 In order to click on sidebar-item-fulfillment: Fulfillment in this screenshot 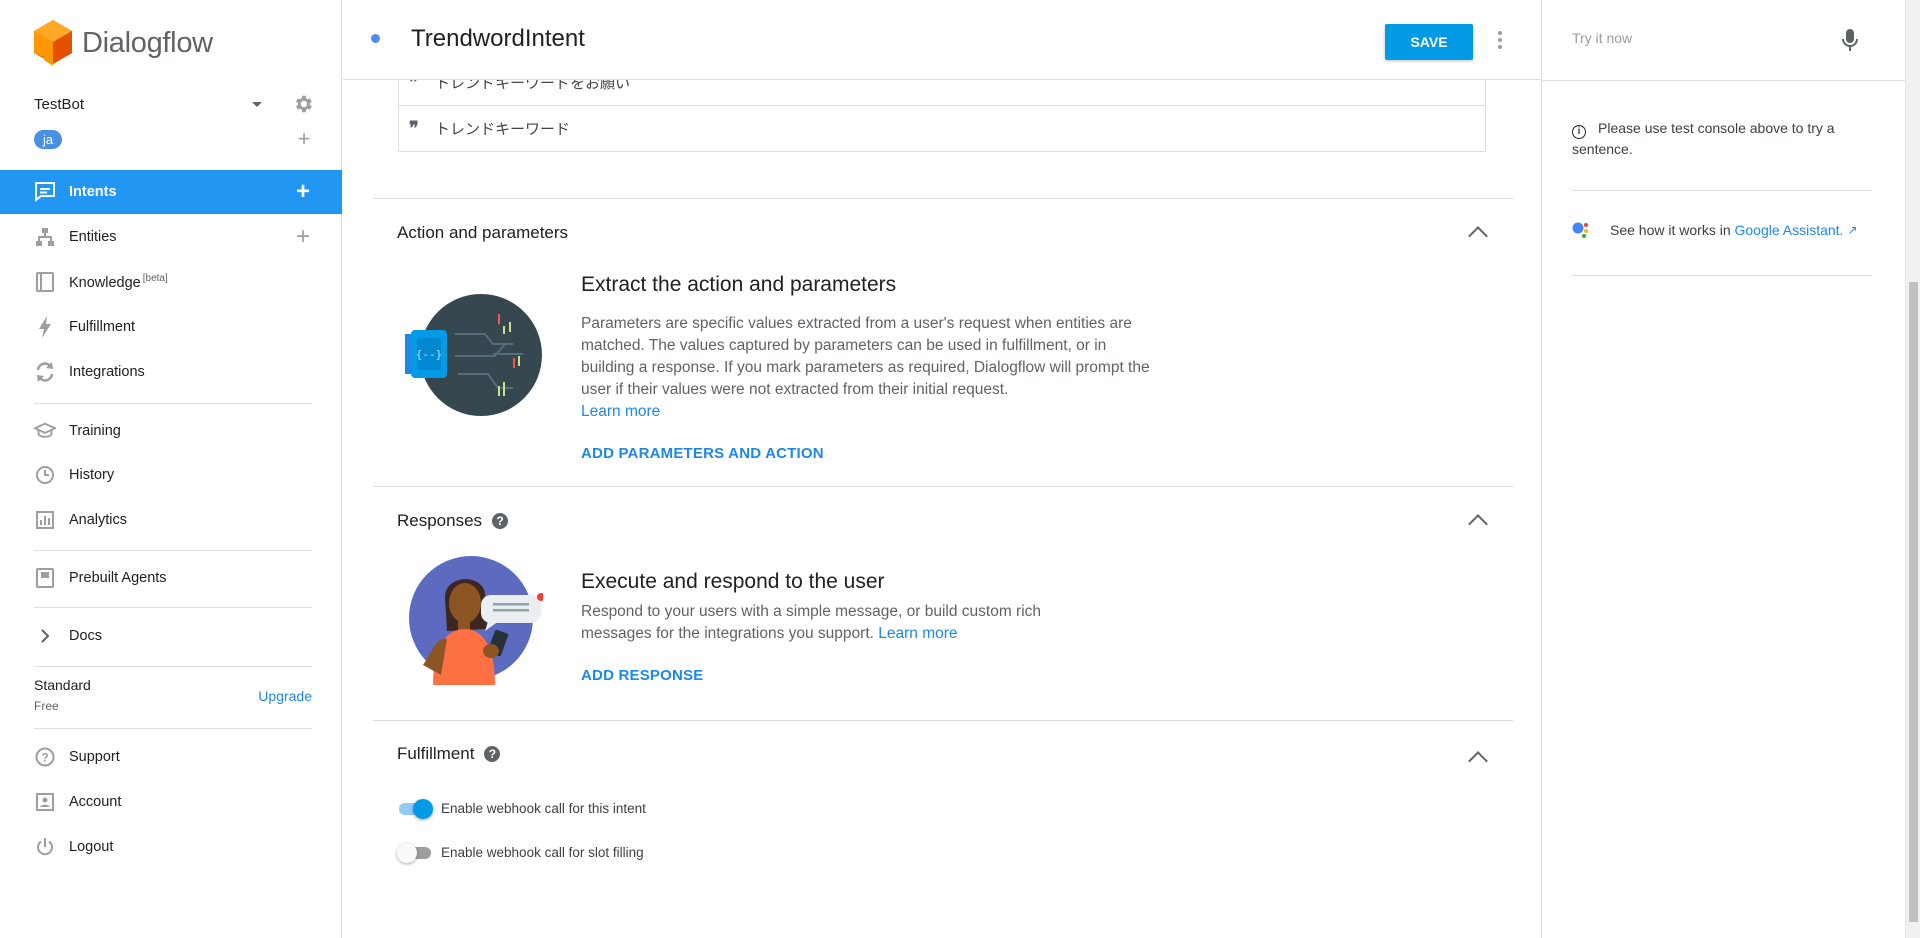, I will do `click(171, 327)`.